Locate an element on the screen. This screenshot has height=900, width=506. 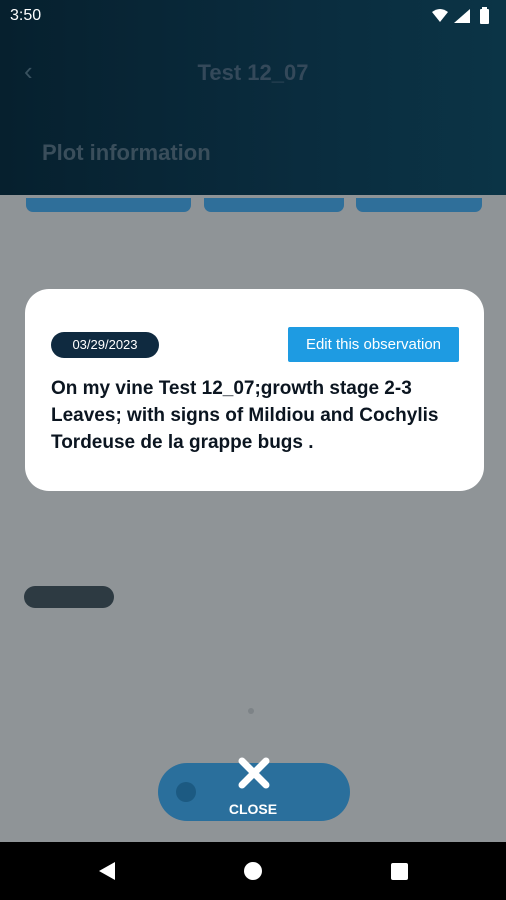
date-badge: 03/29/2023 is located at coordinates (105, 345).